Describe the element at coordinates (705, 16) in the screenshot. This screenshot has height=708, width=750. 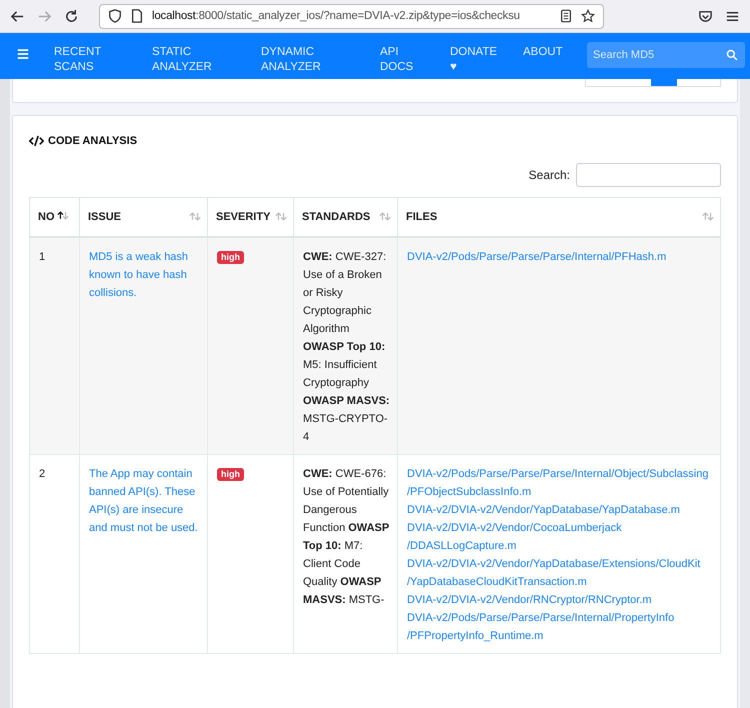
I see `pocket-icon` at that location.